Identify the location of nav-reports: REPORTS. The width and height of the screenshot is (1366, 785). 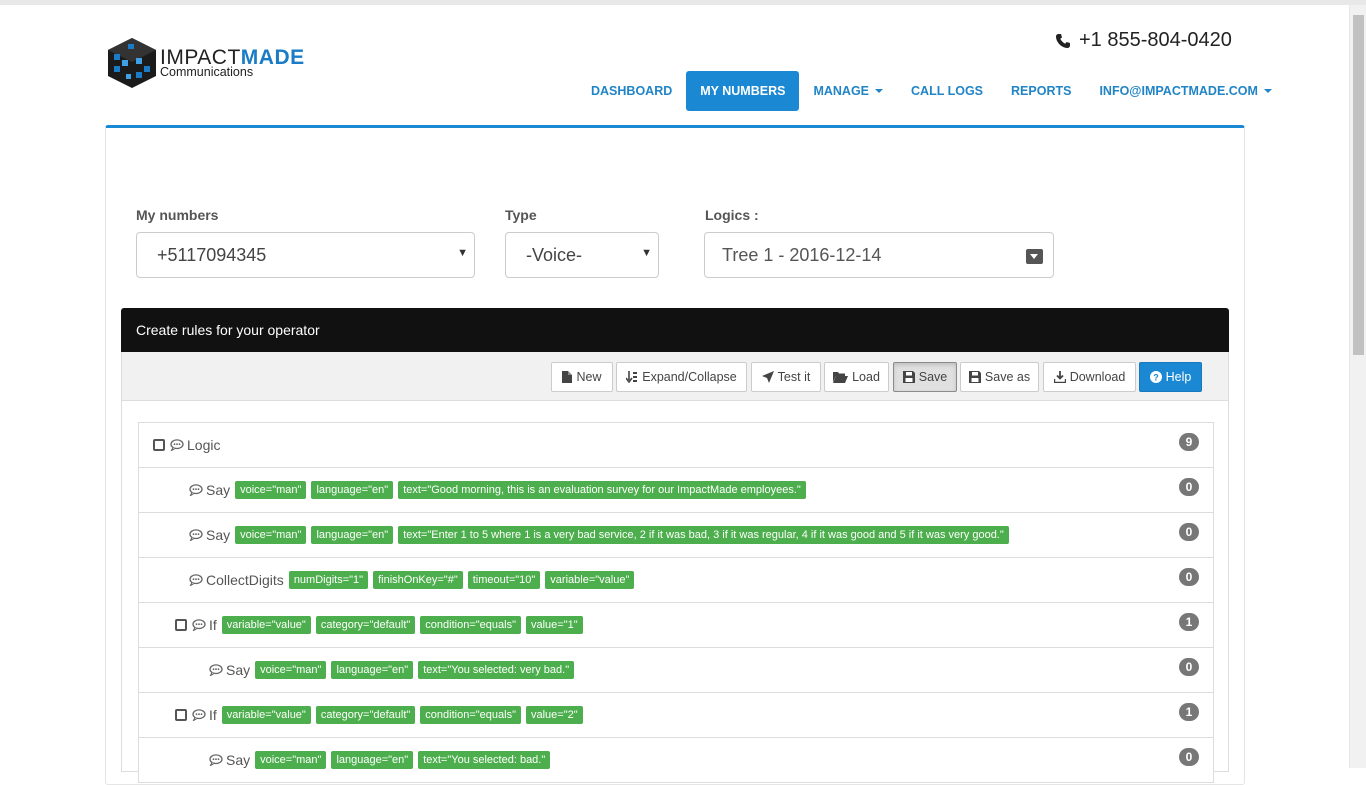
(1041, 91).